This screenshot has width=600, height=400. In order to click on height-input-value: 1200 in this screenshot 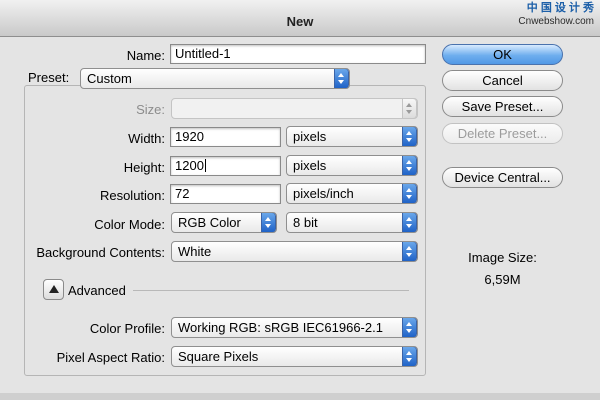, I will do `click(189, 165)`.